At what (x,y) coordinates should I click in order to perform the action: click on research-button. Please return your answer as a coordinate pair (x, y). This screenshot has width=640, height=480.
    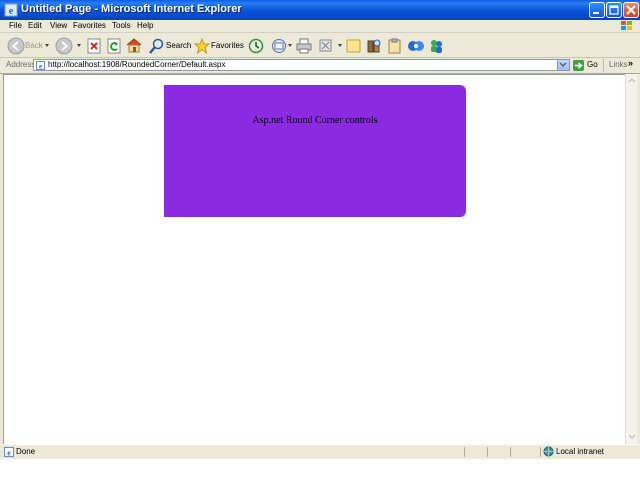
    Looking at the image, I should click on (374, 45).